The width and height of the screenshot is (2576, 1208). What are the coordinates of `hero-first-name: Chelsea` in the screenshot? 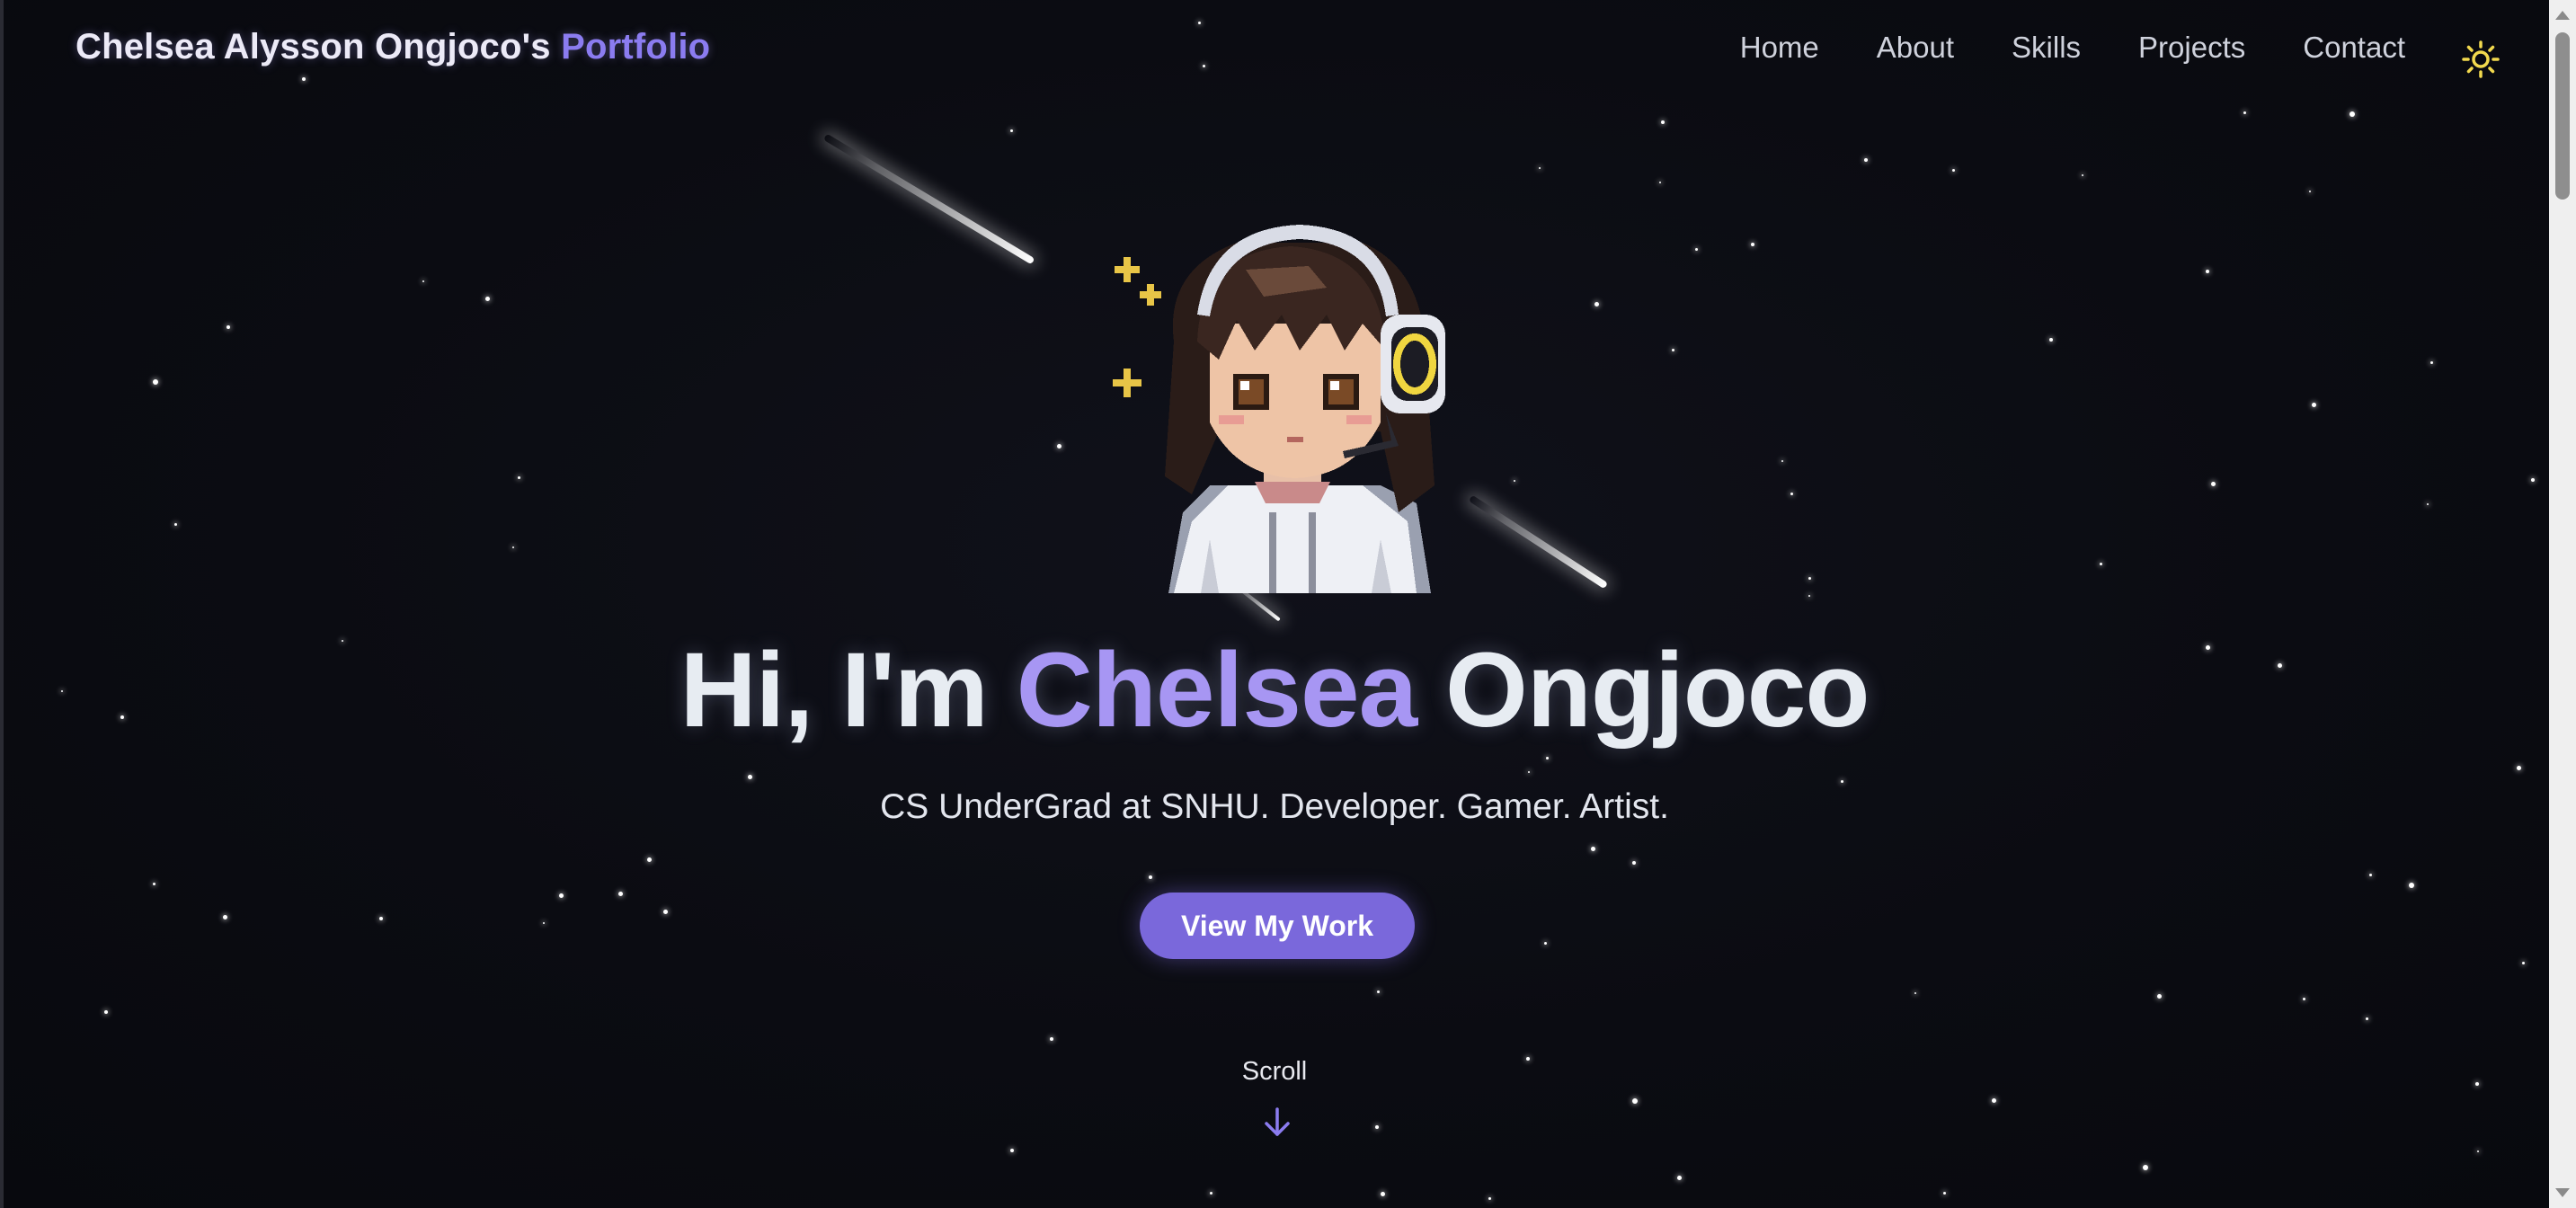 It's located at (1217, 690).